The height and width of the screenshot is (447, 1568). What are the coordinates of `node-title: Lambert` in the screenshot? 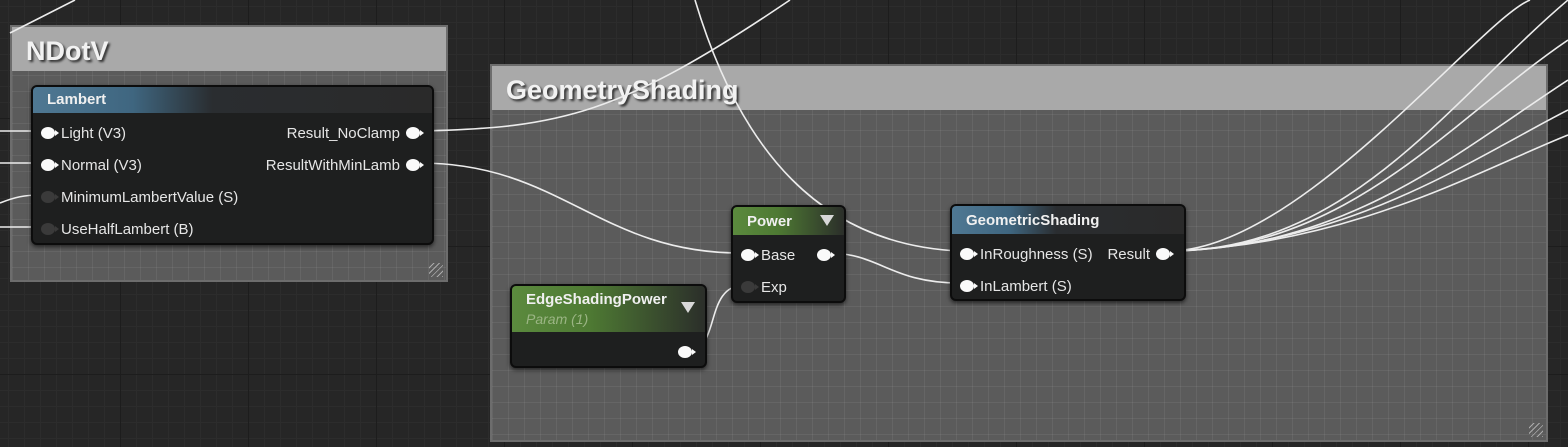 It's located at (232, 100).